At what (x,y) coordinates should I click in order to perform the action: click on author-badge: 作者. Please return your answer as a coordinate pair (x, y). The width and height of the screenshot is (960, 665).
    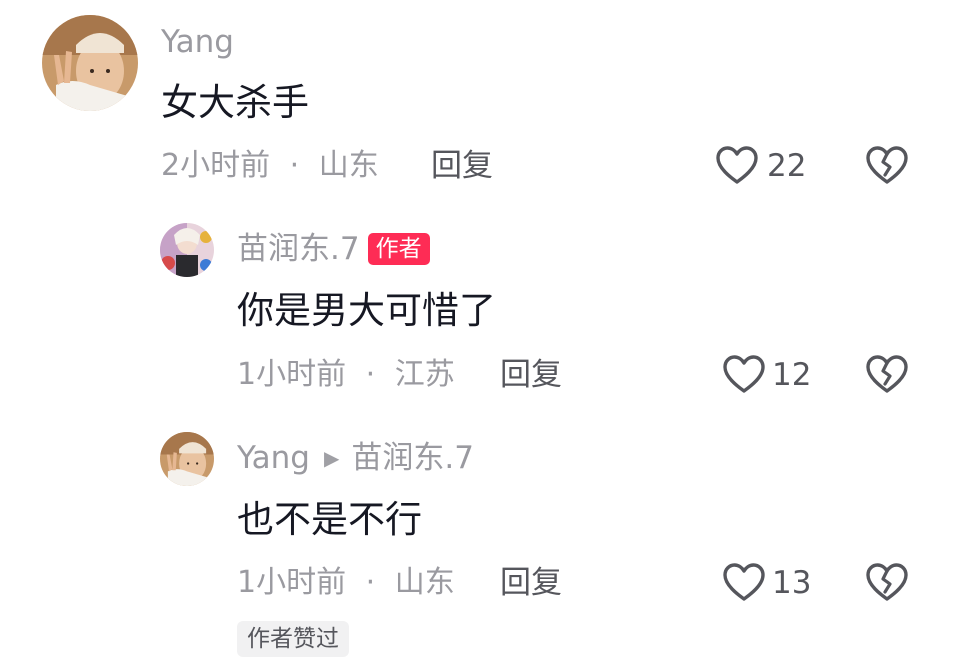
    Looking at the image, I should click on (398, 249).